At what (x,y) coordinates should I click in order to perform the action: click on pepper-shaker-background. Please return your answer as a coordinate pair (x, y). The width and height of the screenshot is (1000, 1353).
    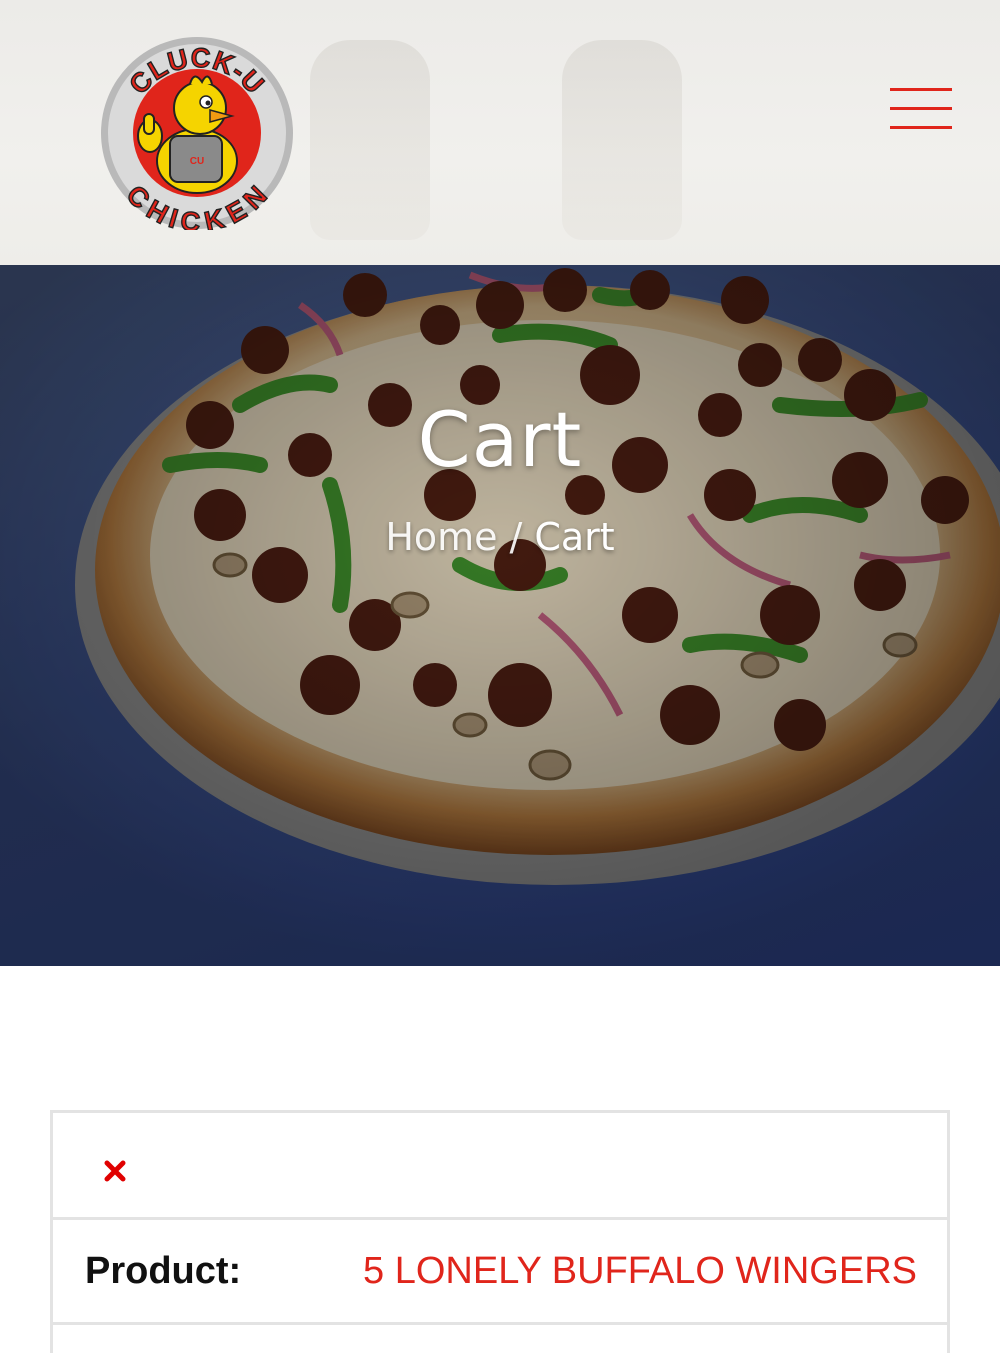
    Looking at the image, I should click on (622, 140).